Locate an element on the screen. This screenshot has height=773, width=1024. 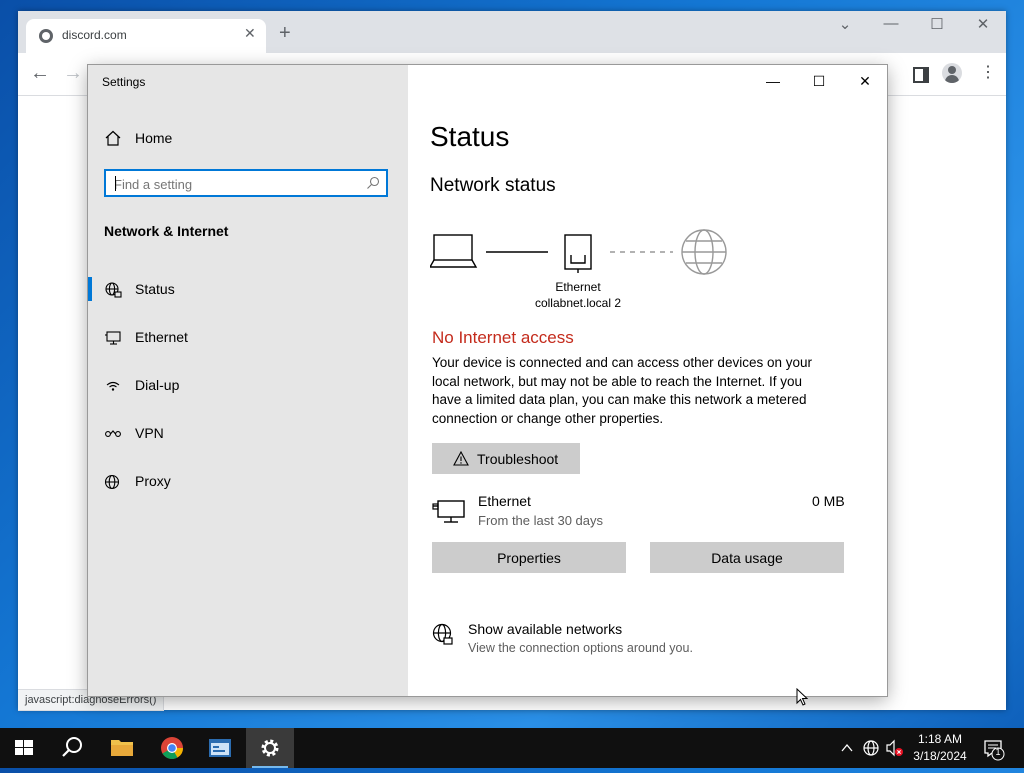
sidebar-item-label: Ethernet is located at coordinates (161, 337).